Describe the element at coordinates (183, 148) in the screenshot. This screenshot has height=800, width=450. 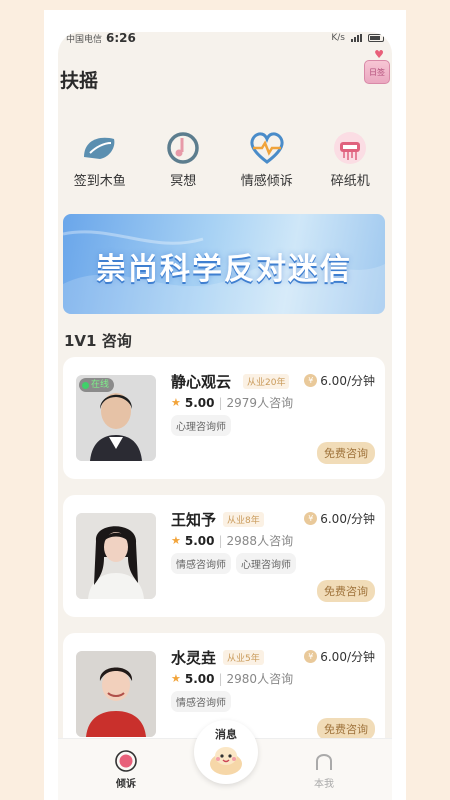
I see `meditation-icon` at that location.